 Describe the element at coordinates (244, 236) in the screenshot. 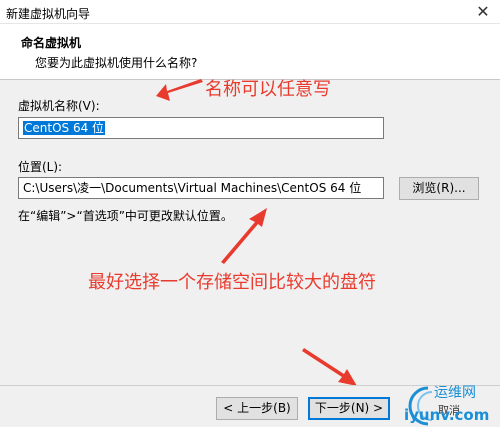

I see `arrow-to-location-icon` at that location.